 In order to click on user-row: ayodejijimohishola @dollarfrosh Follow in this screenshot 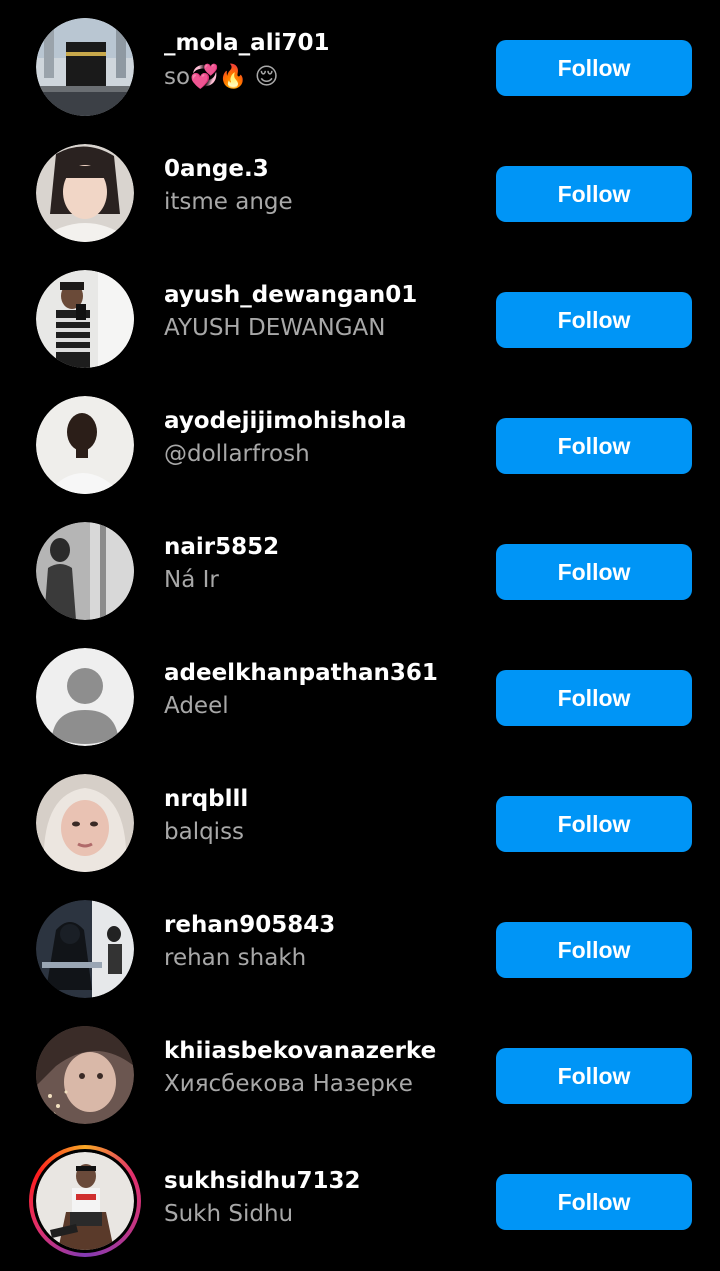, I will do `click(360, 441)`.